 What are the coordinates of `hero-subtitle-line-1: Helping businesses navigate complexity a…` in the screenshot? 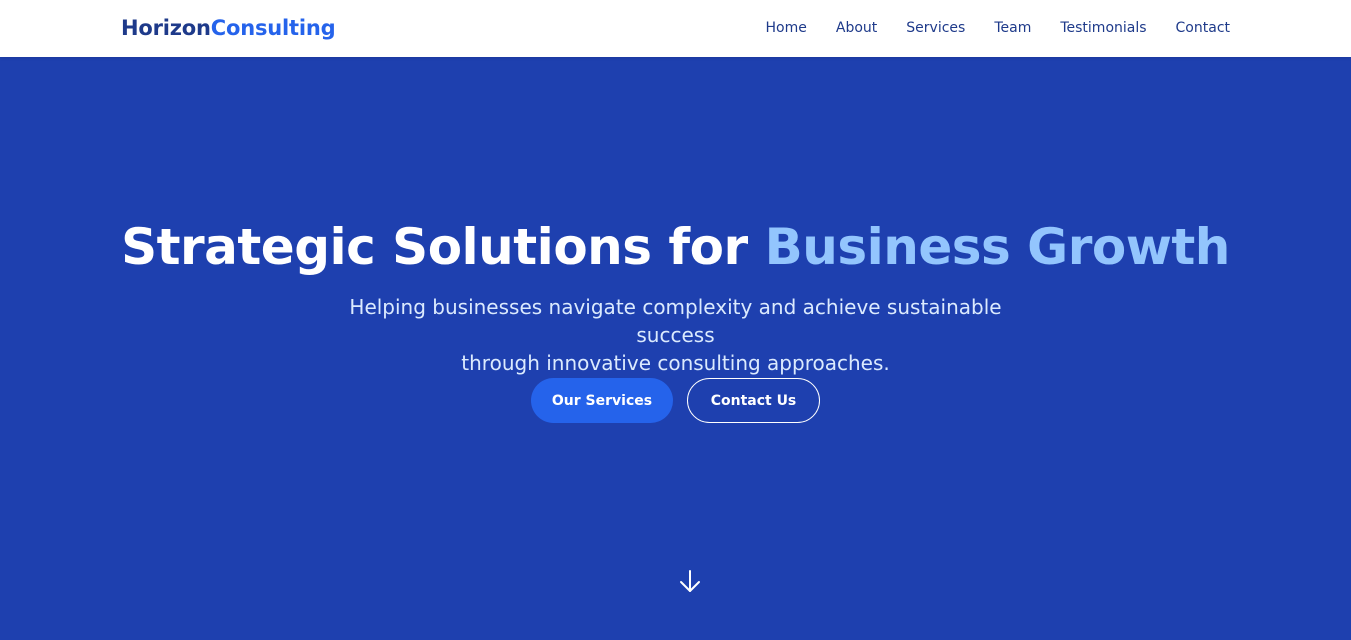 It's located at (675, 321).